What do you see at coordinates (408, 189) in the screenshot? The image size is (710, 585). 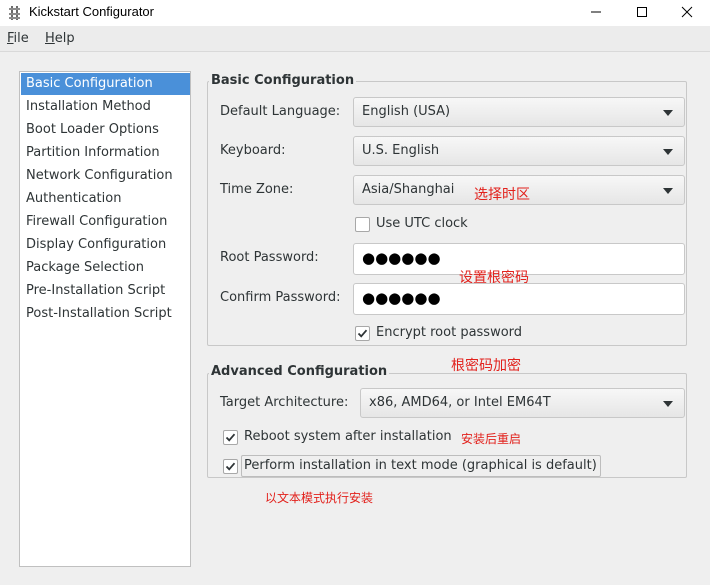 I see `time-zone-value: Asia/Shanghai` at bounding box center [408, 189].